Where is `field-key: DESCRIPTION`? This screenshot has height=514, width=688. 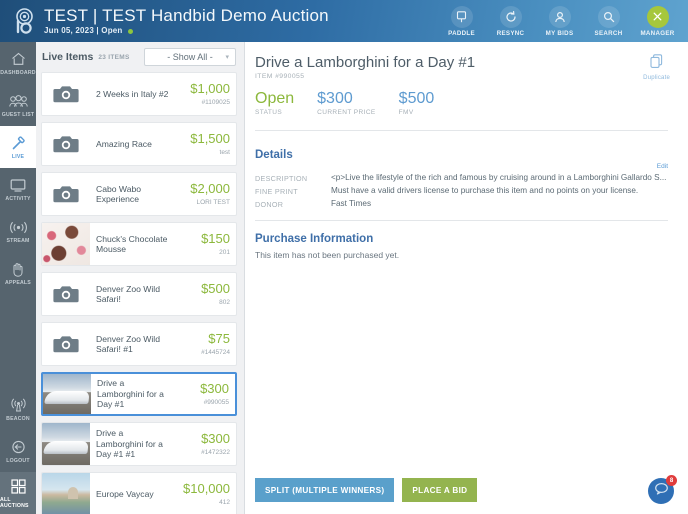
field-key: DESCRIPTION is located at coordinates (281, 178).